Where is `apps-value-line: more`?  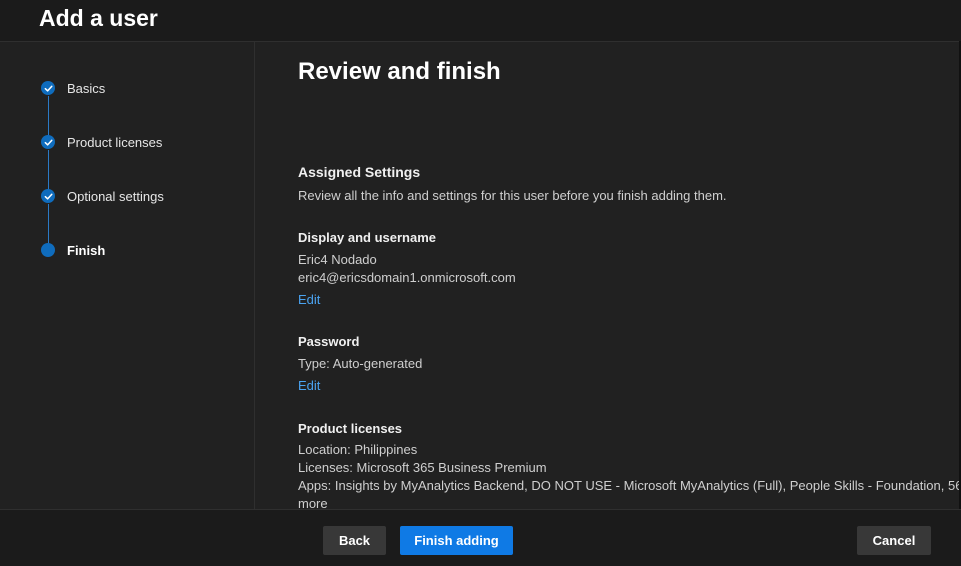 apps-value-line: more is located at coordinates (313, 502).